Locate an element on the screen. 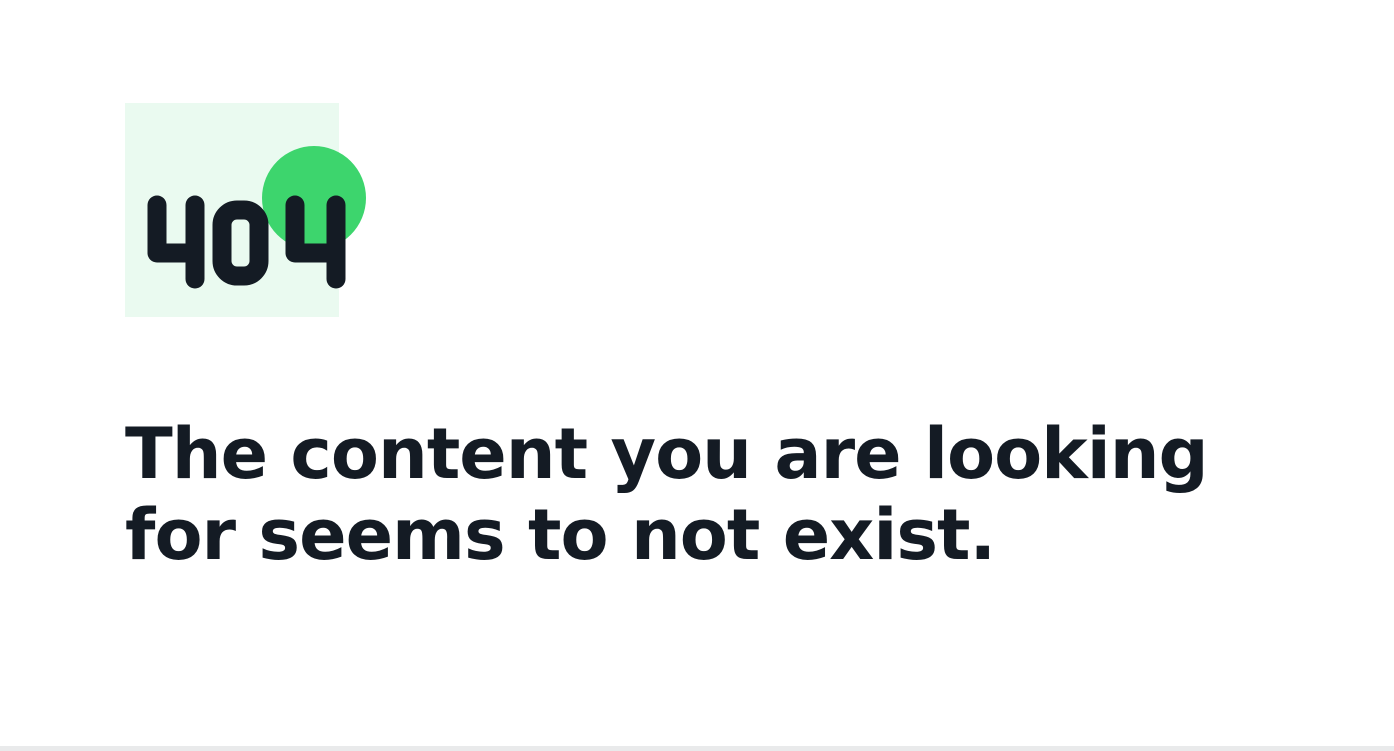 Image resolution: width=1394 pixels, height=751 pixels. 404-illustration-icon: 404 is located at coordinates (255, 210).